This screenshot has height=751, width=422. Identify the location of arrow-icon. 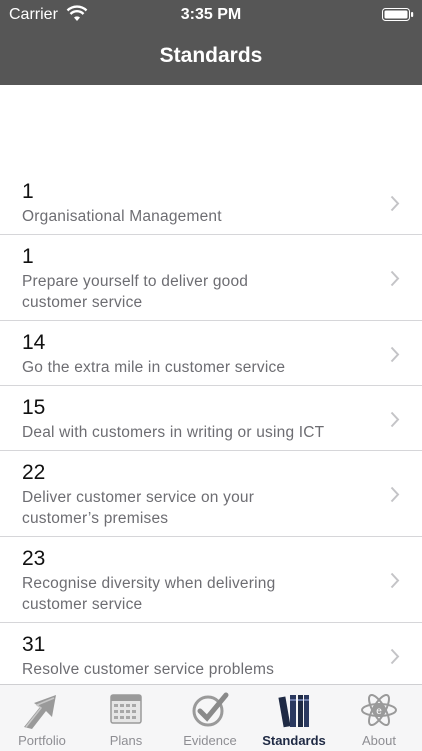
(40, 712).